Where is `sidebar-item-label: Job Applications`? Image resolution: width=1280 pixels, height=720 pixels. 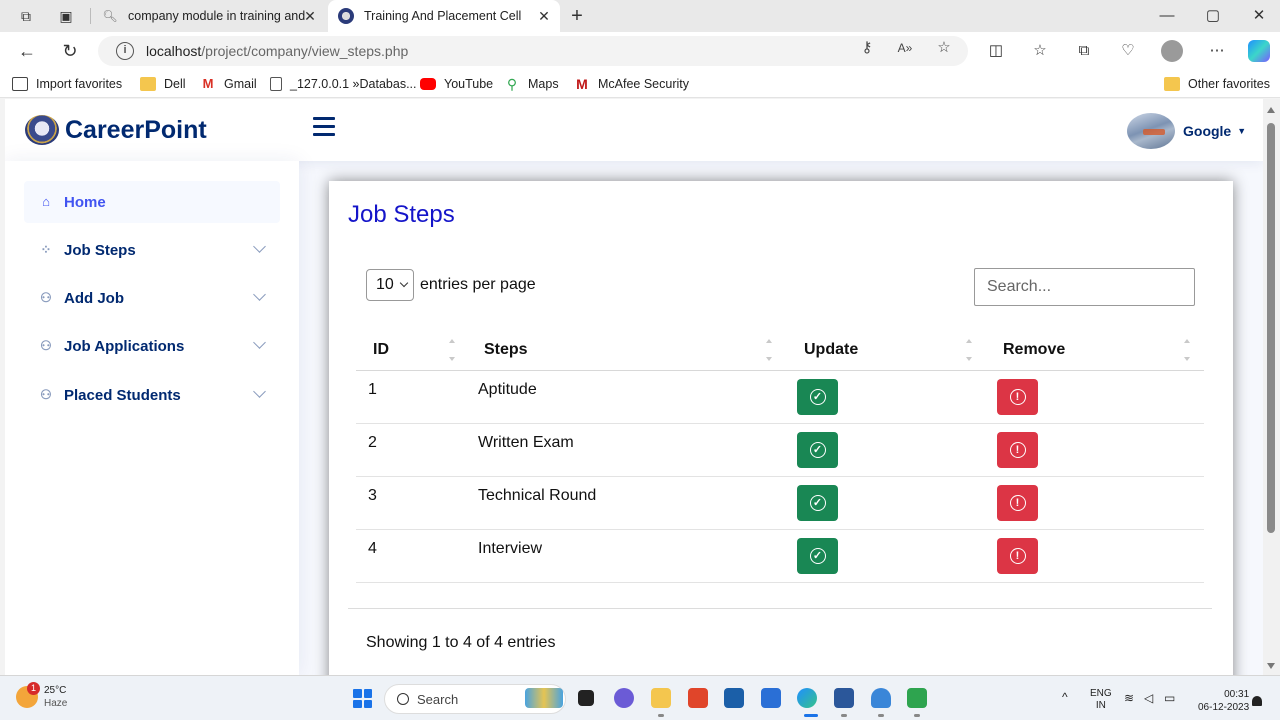 sidebar-item-label: Job Applications is located at coordinates (124, 346).